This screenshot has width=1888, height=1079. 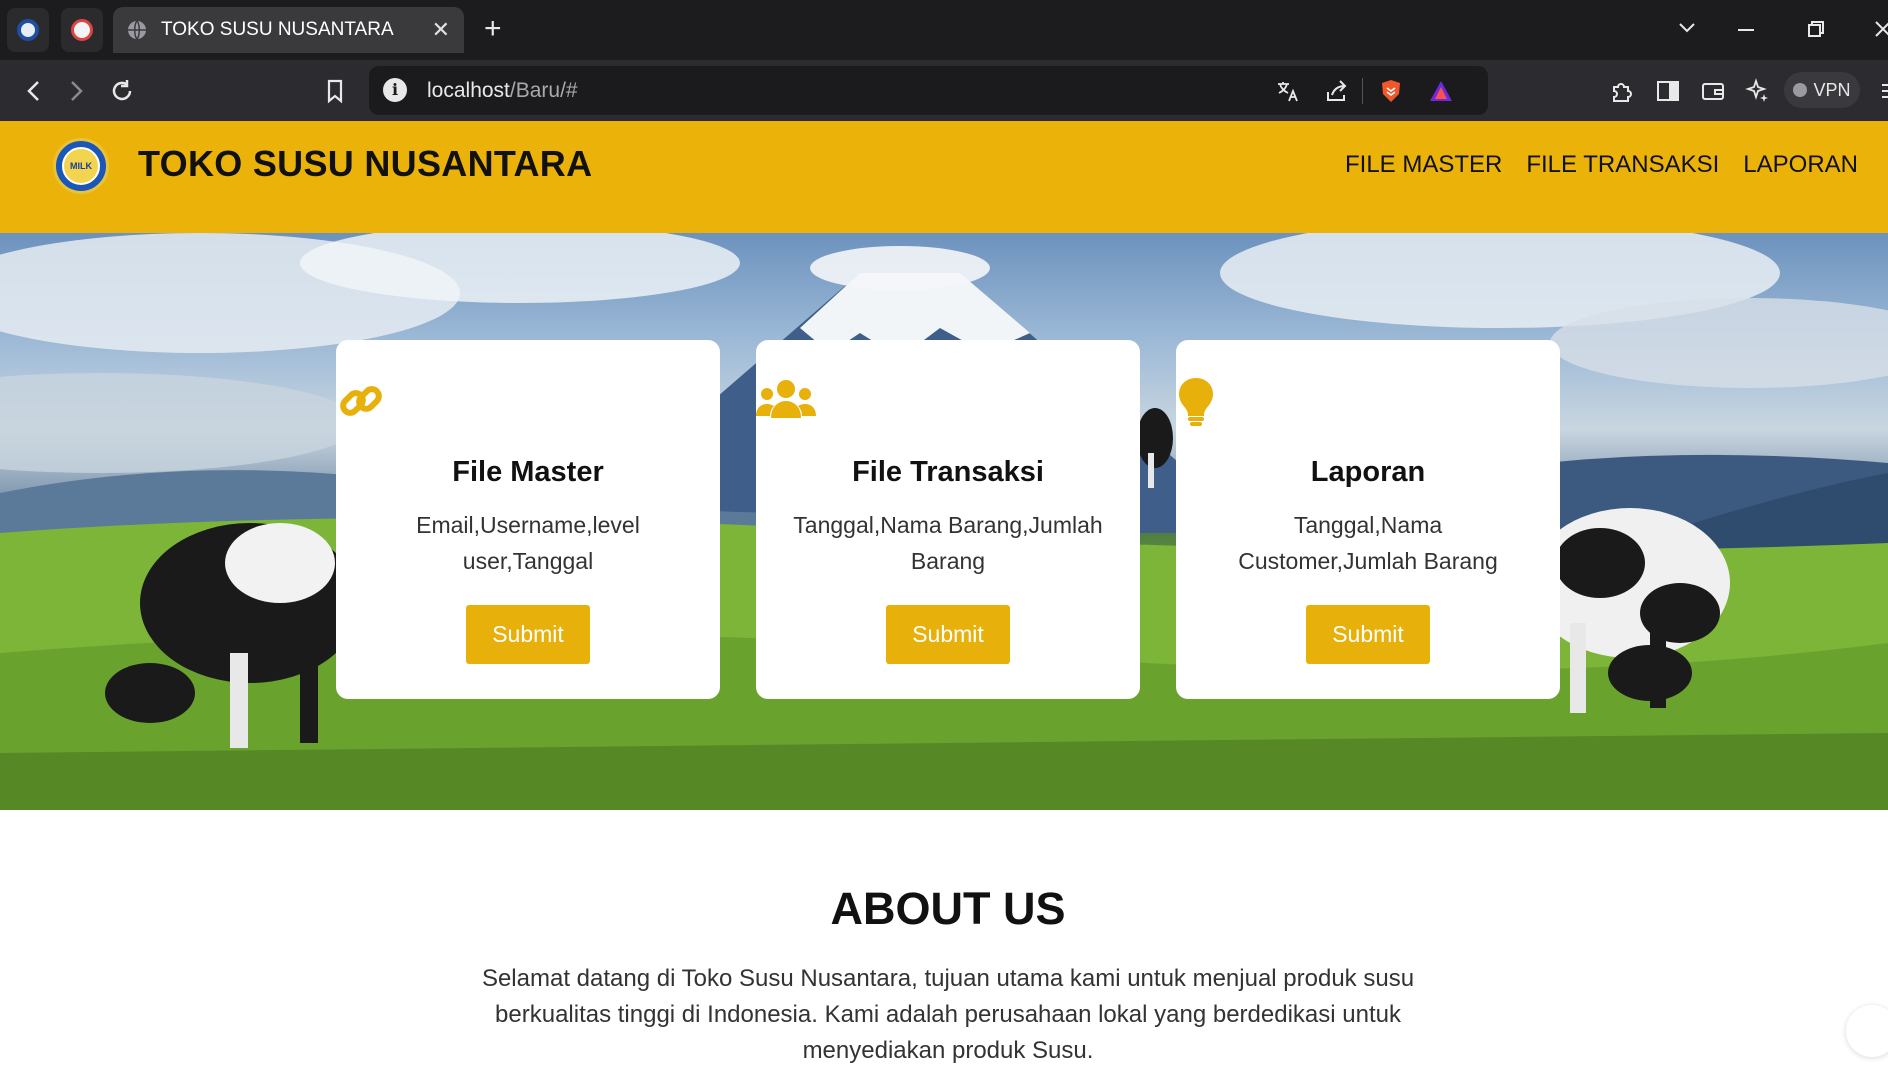 What do you see at coordinates (543, 90) in the screenshot?
I see `url-path: /Baru/#` at bounding box center [543, 90].